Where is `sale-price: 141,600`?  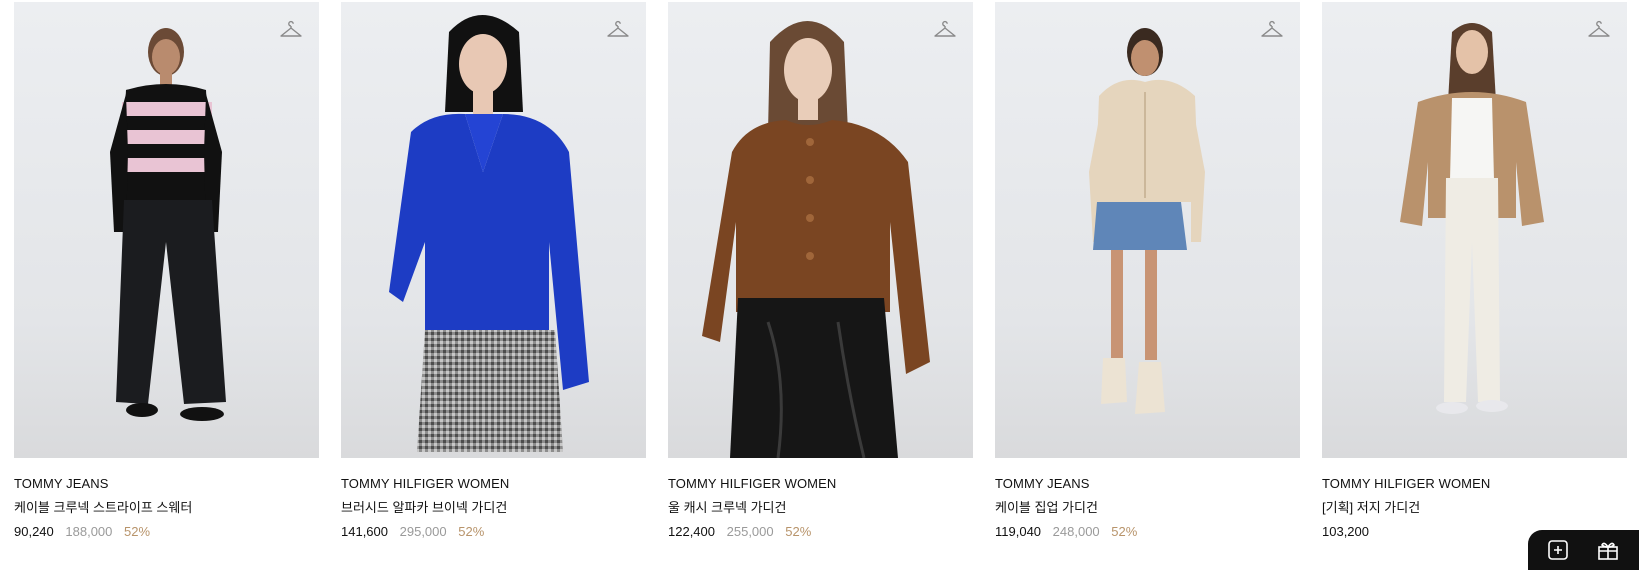
sale-price: 141,600 is located at coordinates (364, 531).